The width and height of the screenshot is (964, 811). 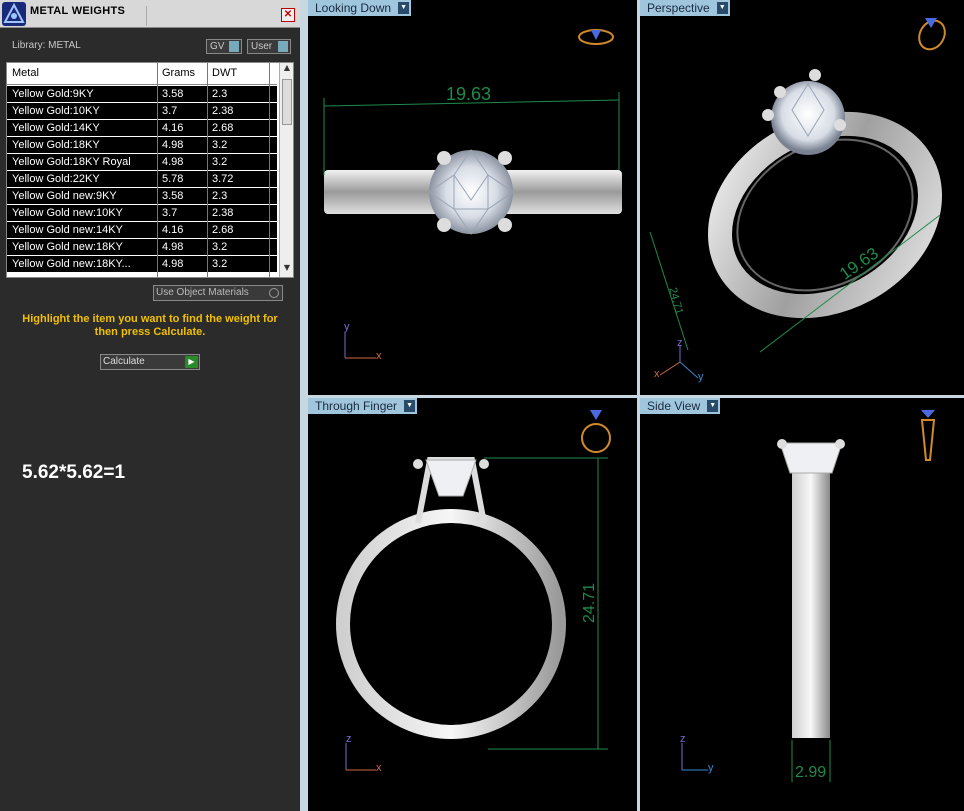 What do you see at coordinates (25, 73) in the screenshot?
I see `column-header-metal: Metal` at bounding box center [25, 73].